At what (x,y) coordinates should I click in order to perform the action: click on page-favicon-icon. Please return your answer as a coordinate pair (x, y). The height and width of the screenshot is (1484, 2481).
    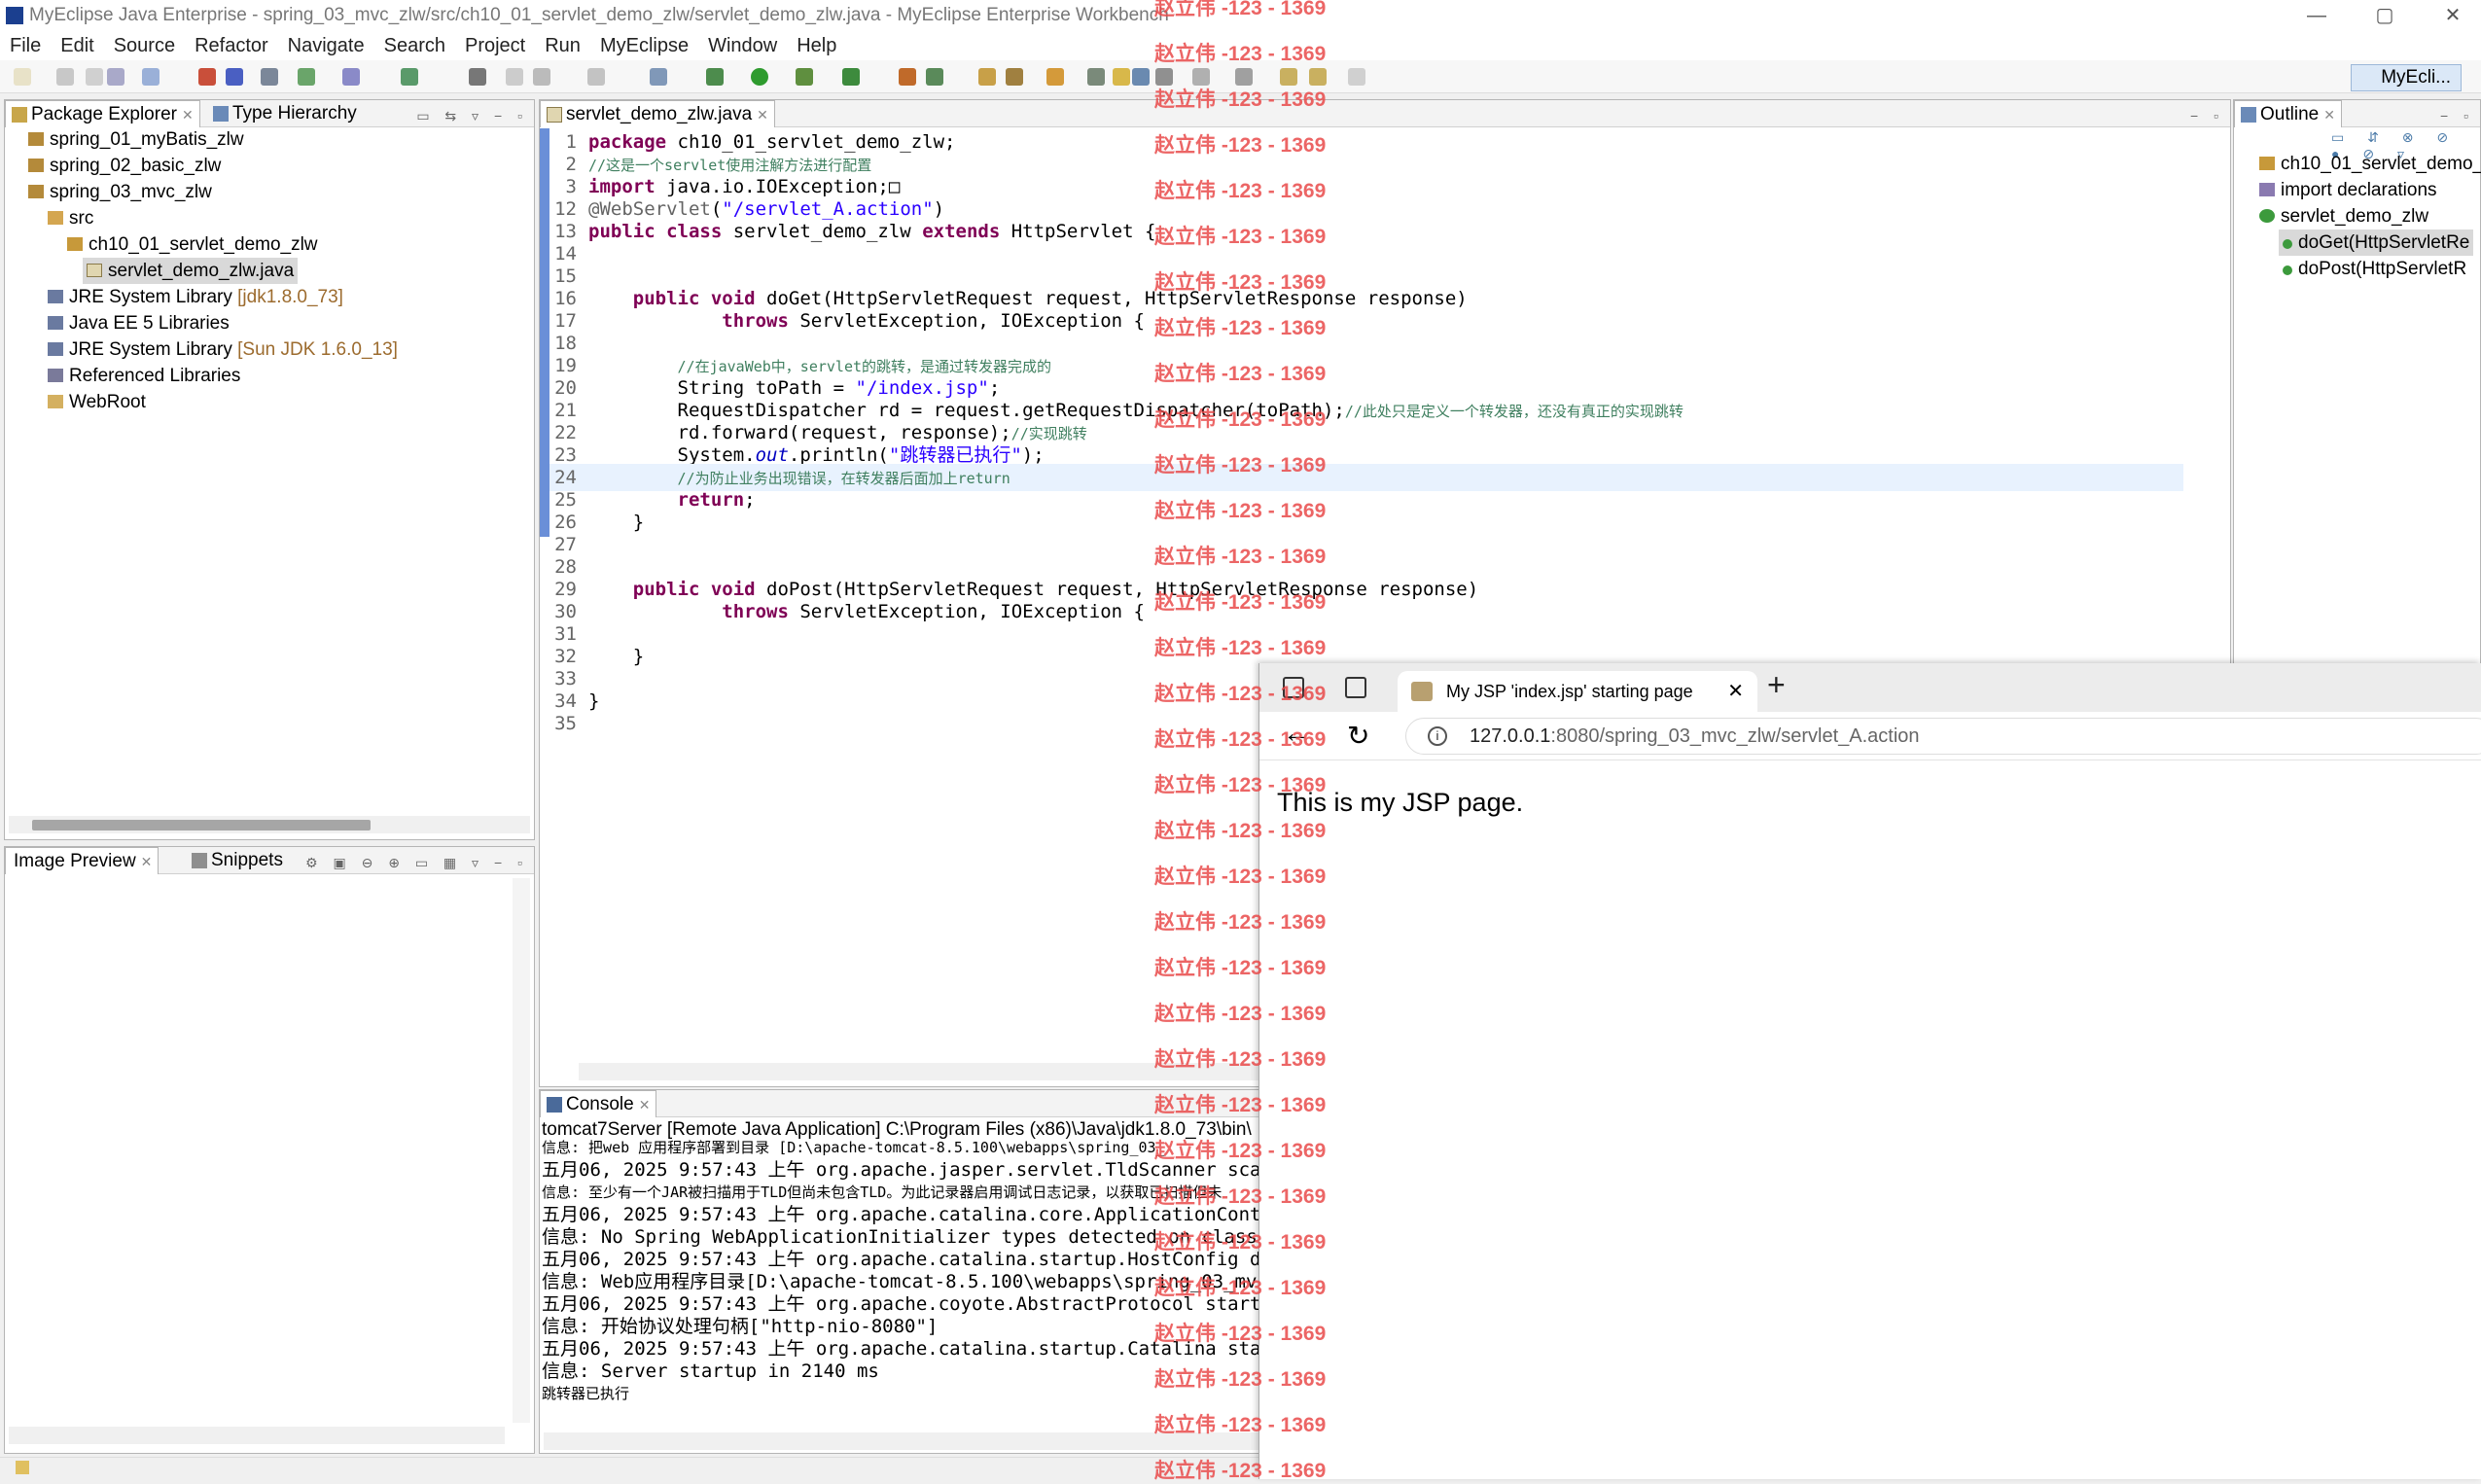
    Looking at the image, I should click on (1422, 692).